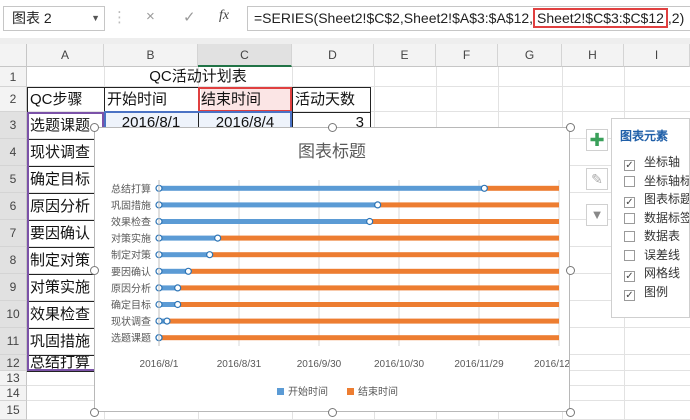 This screenshot has height=420, width=690. Describe the element at coordinates (662, 162) in the screenshot. I see `option-label: 坐标轴` at that location.